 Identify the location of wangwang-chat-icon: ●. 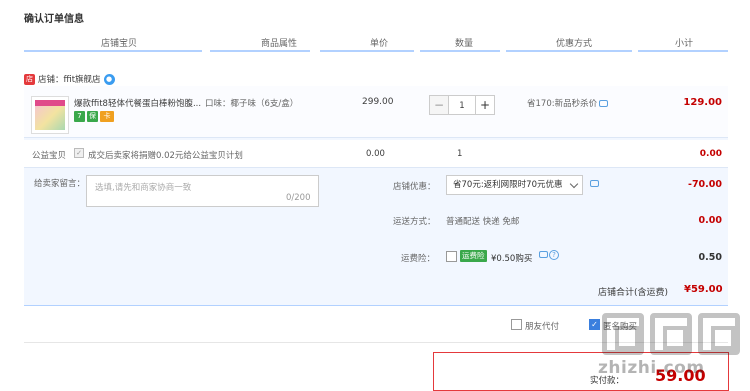
(109, 79).